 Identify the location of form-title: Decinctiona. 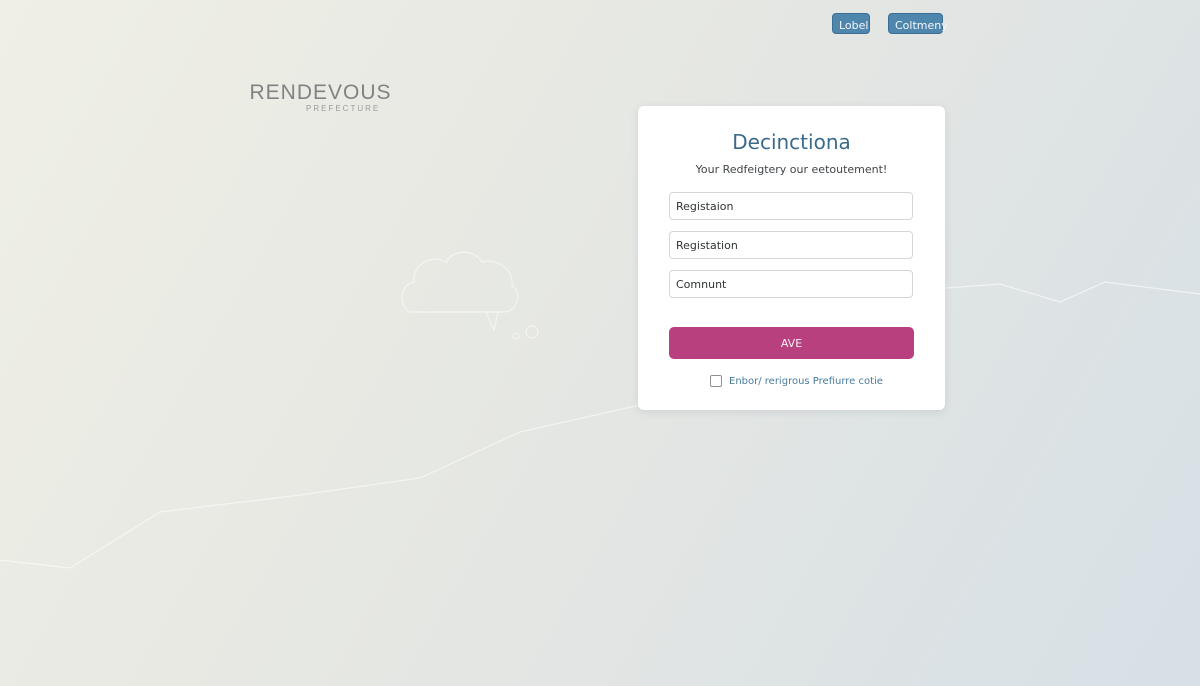
(791, 142).